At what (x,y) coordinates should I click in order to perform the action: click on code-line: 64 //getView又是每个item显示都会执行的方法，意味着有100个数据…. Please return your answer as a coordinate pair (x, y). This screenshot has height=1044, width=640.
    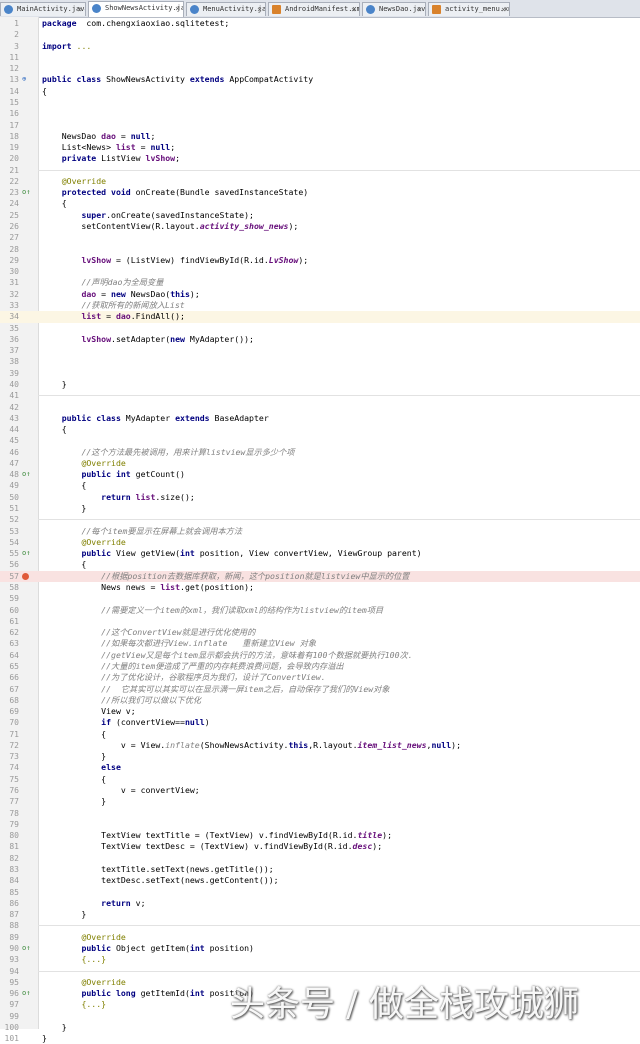
    Looking at the image, I should click on (320, 655).